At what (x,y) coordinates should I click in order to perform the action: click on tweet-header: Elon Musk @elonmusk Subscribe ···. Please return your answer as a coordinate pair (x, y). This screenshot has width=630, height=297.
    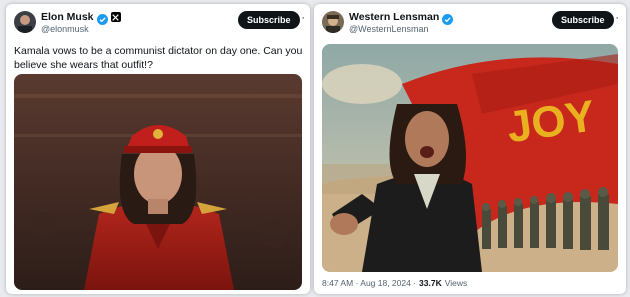
    Looking at the image, I should click on (158, 22).